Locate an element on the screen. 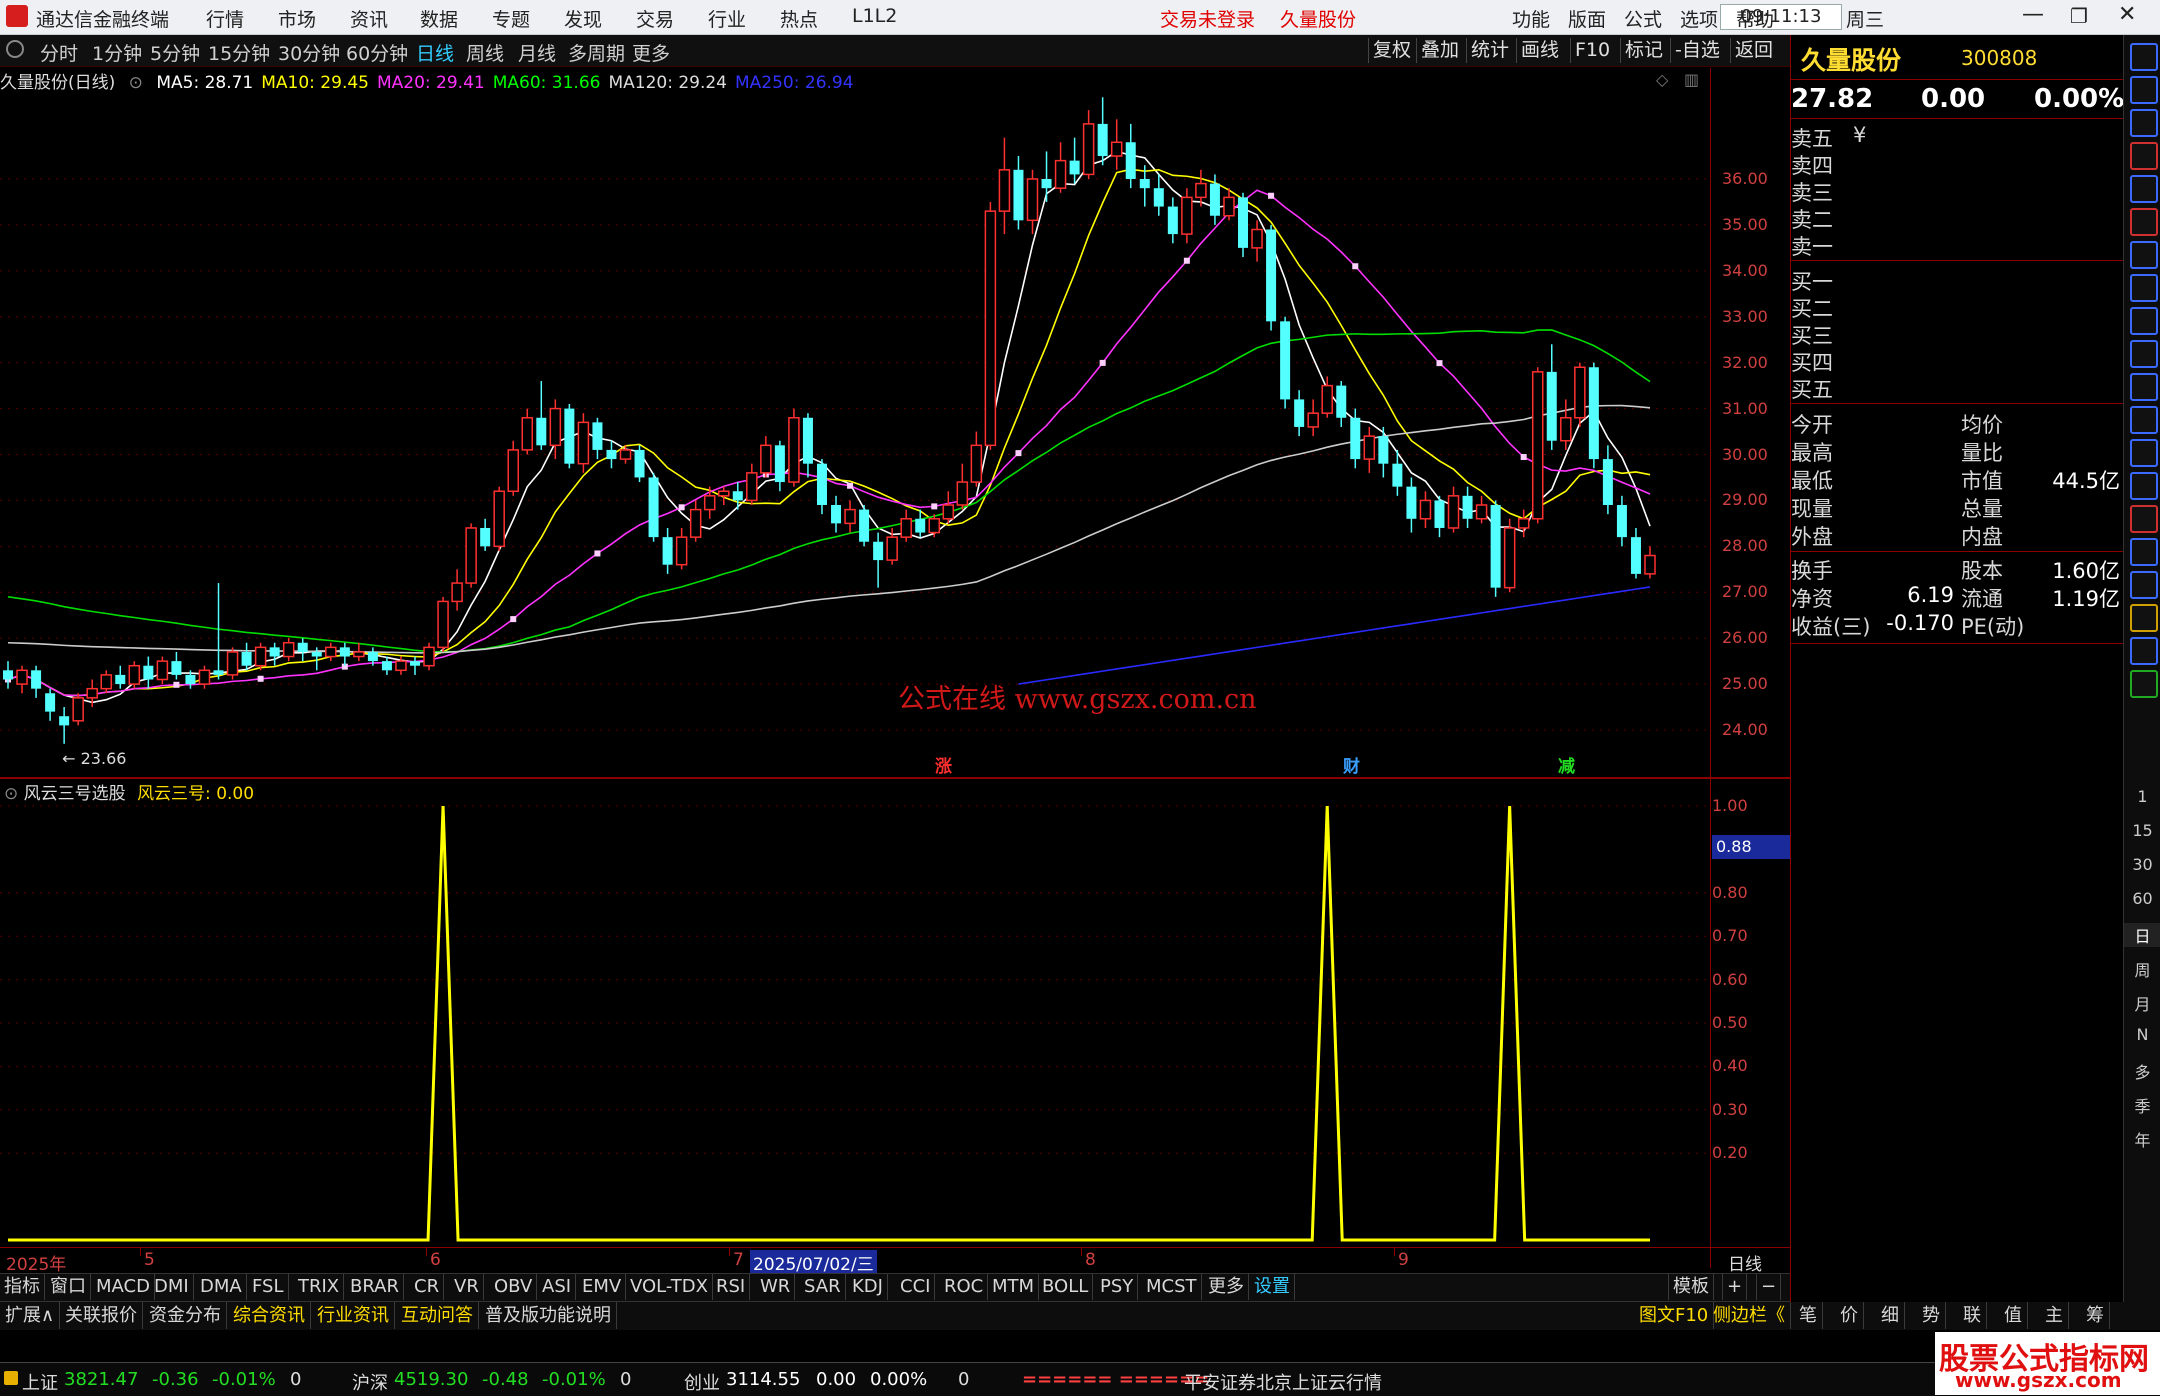 This screenshot has width=2160, height=1396. indicator-tab-3: DMI is located at coordinates (172, 1287).